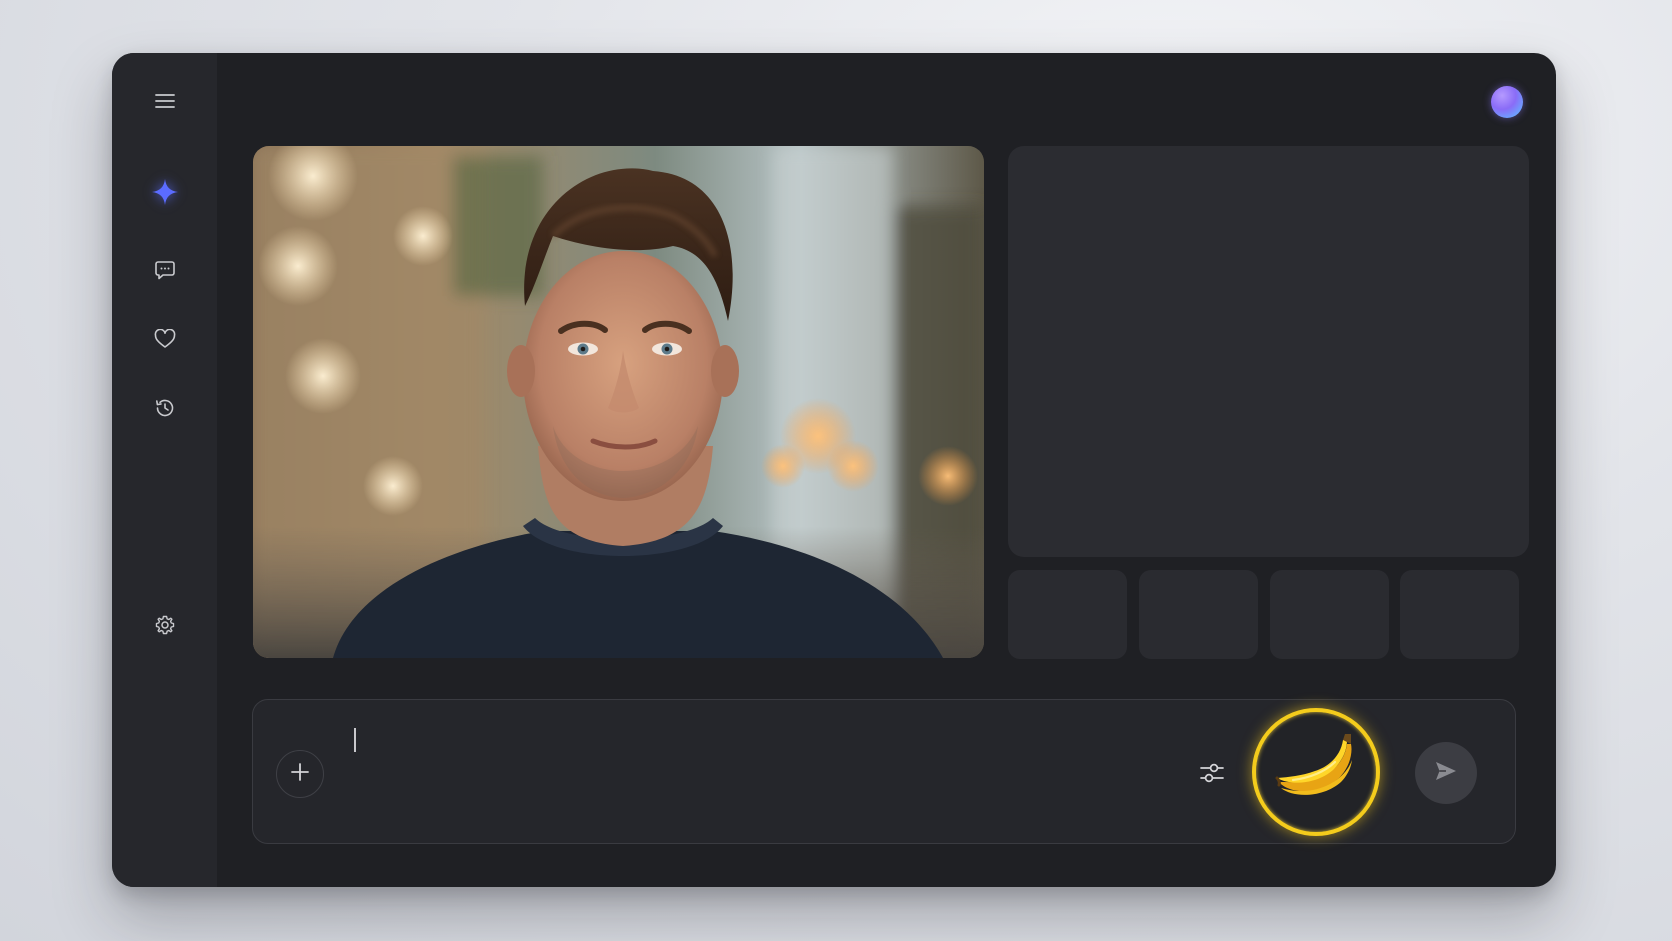  I want to click on chat-icon, so click(165, 270).